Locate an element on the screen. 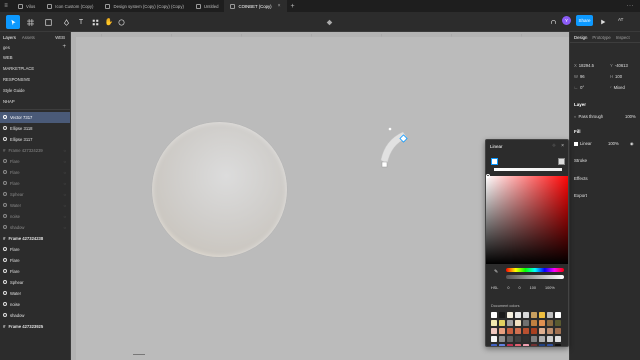 This screenshot has width=640, height=360. alpha-value: 100% is located at coordinates (550, 288).